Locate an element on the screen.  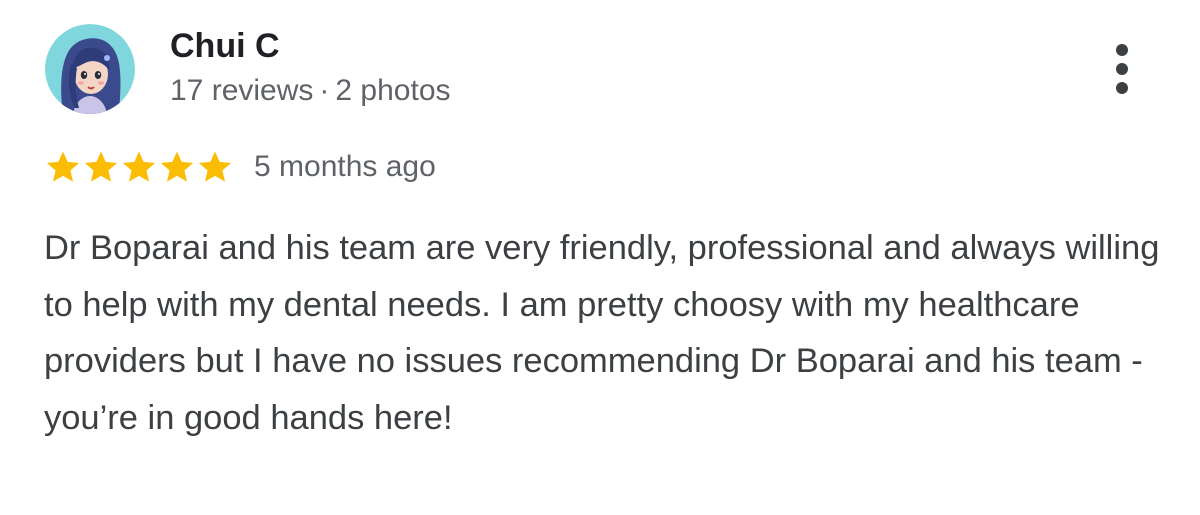
cartoon-avatar-icon is located at coordinates (90, 69).